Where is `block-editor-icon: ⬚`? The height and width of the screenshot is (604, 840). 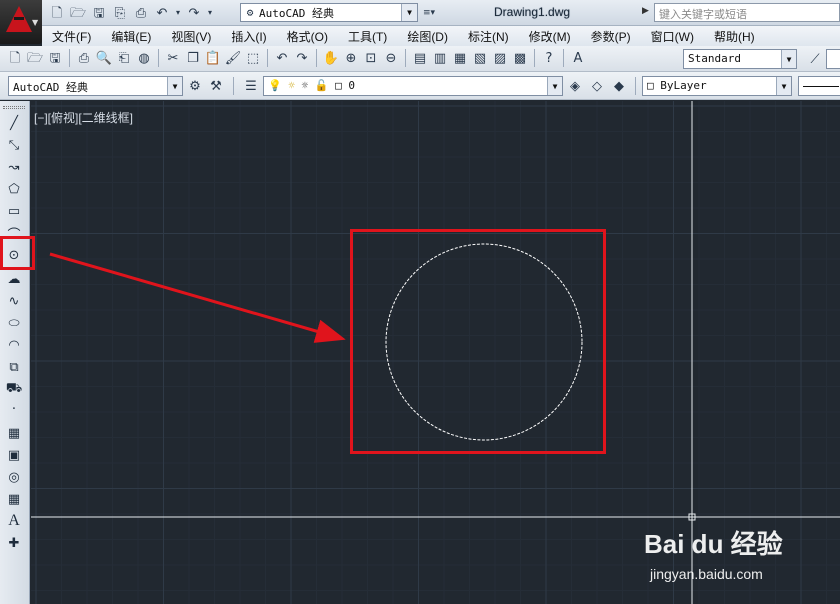 block-editor-icon: ⬚ is located at coordinates (253, 58).